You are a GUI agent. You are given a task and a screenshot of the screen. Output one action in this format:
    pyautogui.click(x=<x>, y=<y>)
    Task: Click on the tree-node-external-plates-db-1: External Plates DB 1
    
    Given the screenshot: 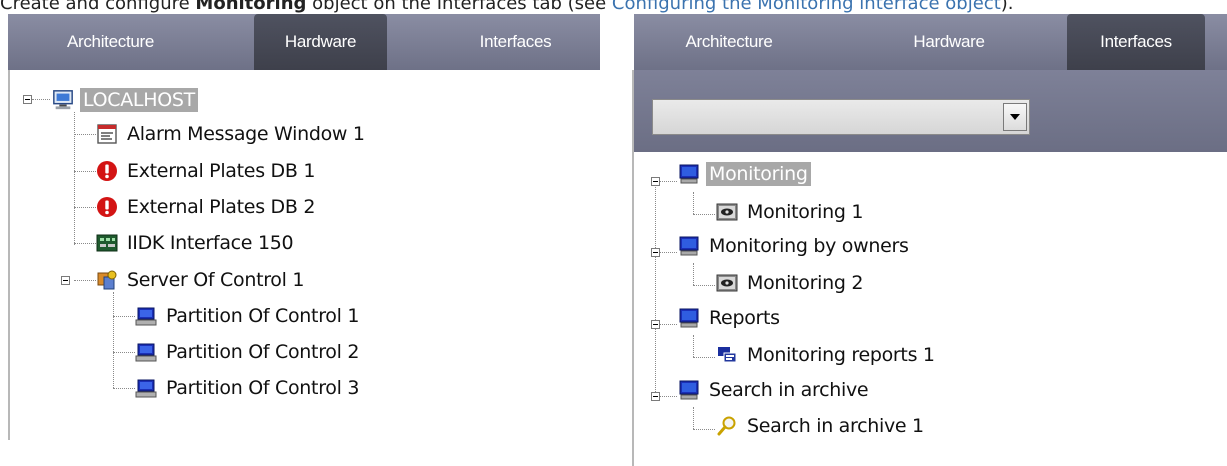 What is the action you would take?
    pyautogui.click(x=207, y=171)
    